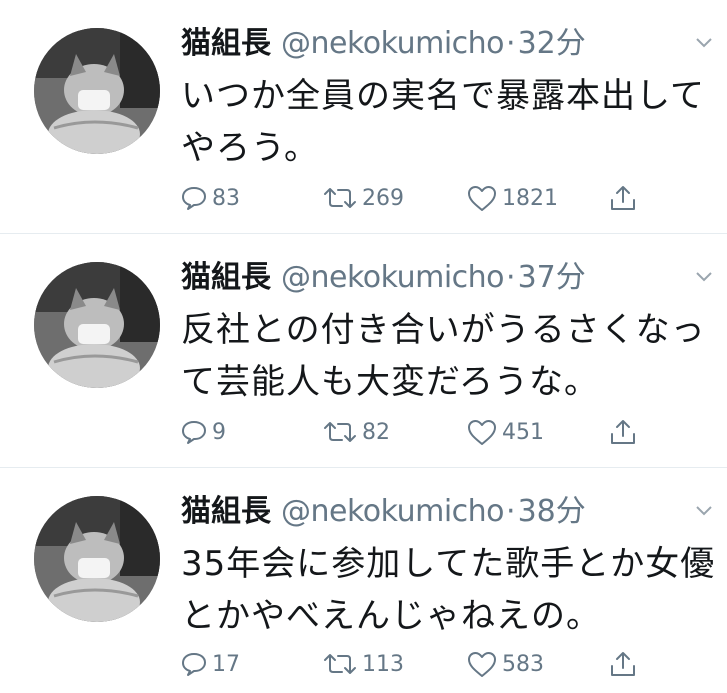  I want to click on tweet-actions: 17 113 583, so click(363, 664).